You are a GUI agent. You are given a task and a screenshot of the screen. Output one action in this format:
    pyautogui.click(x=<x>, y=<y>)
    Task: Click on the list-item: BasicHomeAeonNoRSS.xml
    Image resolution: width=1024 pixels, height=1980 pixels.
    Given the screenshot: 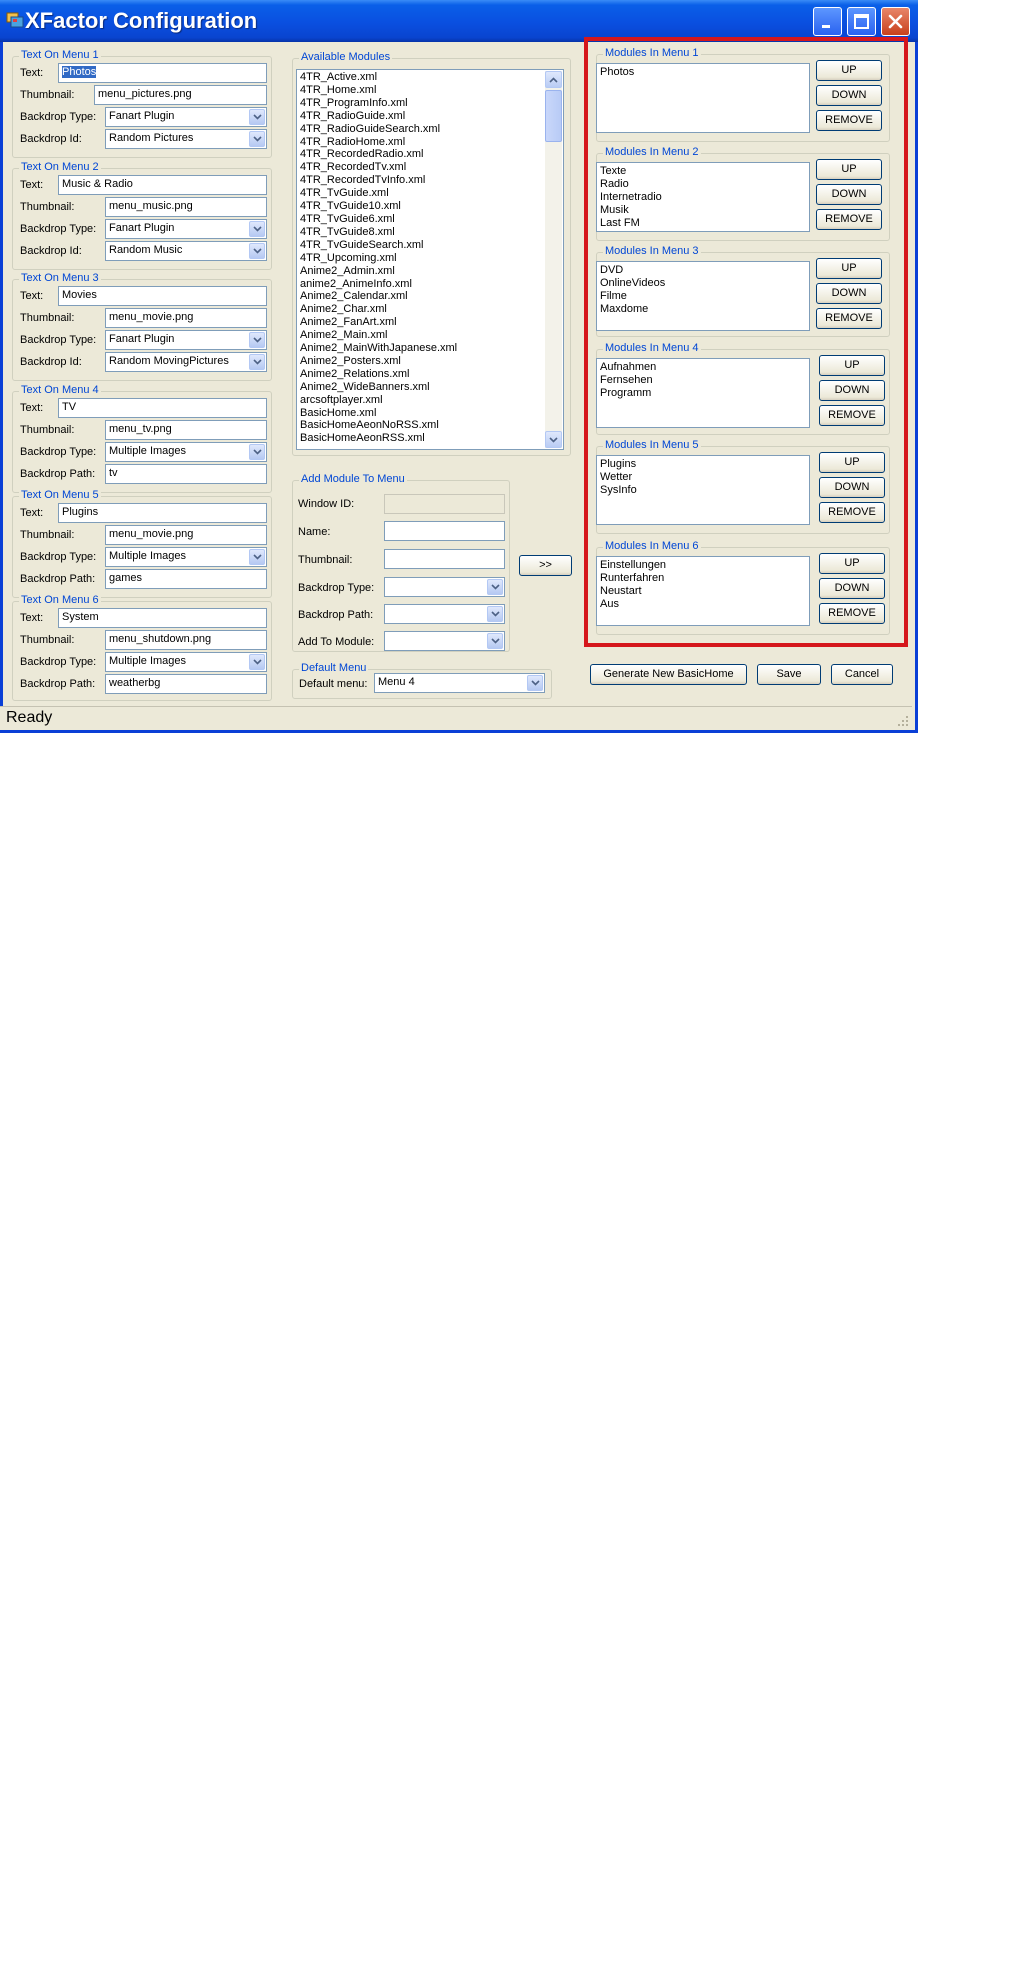 What is the action you would take?
    pyautogui.click(x=430, y=425)
    